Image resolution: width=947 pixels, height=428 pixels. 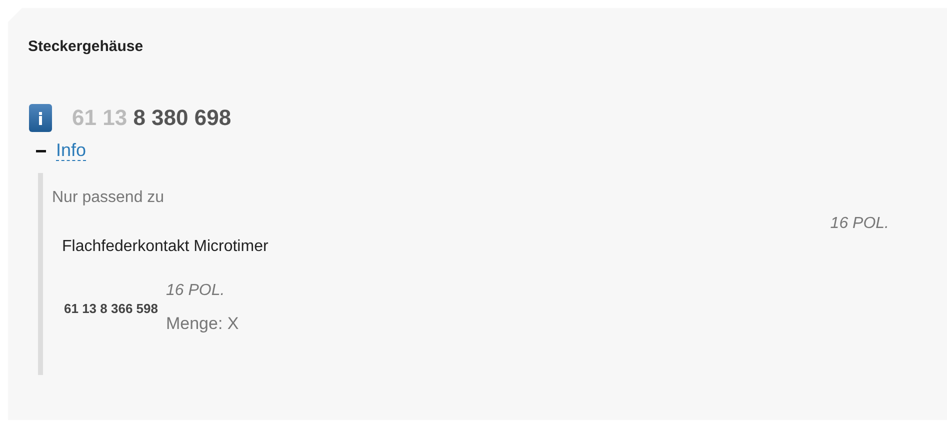 I want to click on info-icon, so click(x=40, y=118).